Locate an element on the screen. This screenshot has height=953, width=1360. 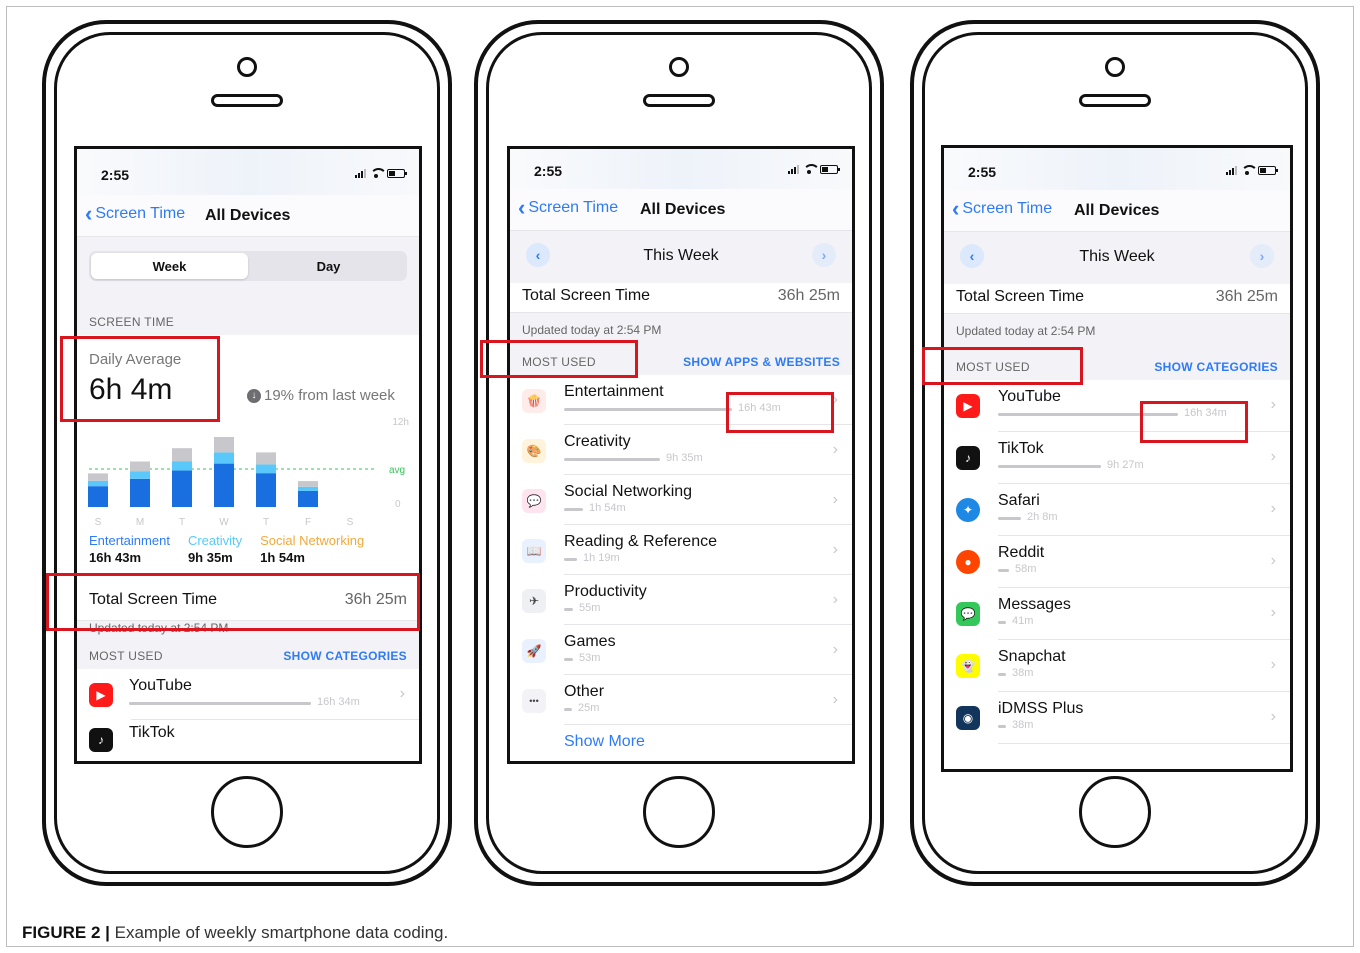
show-more-link: Show More is located at coordinates (604, 742).